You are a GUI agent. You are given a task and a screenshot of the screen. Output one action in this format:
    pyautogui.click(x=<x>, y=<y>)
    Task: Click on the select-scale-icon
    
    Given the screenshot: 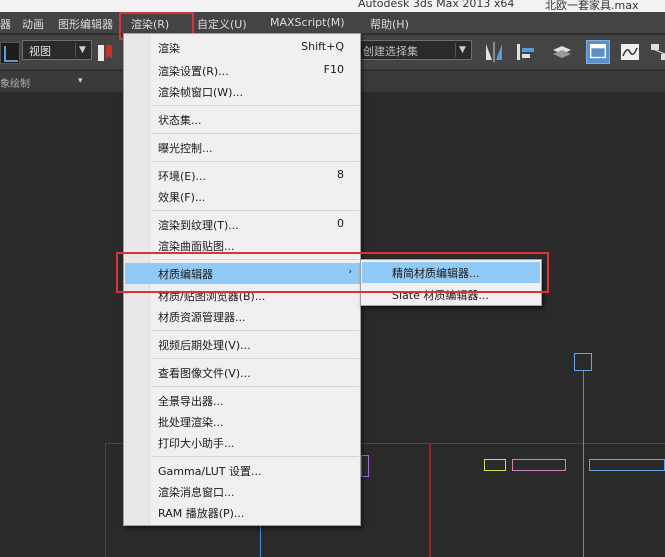 What is the action you would take?
    pyautogui.click(x=10, y=53)
    